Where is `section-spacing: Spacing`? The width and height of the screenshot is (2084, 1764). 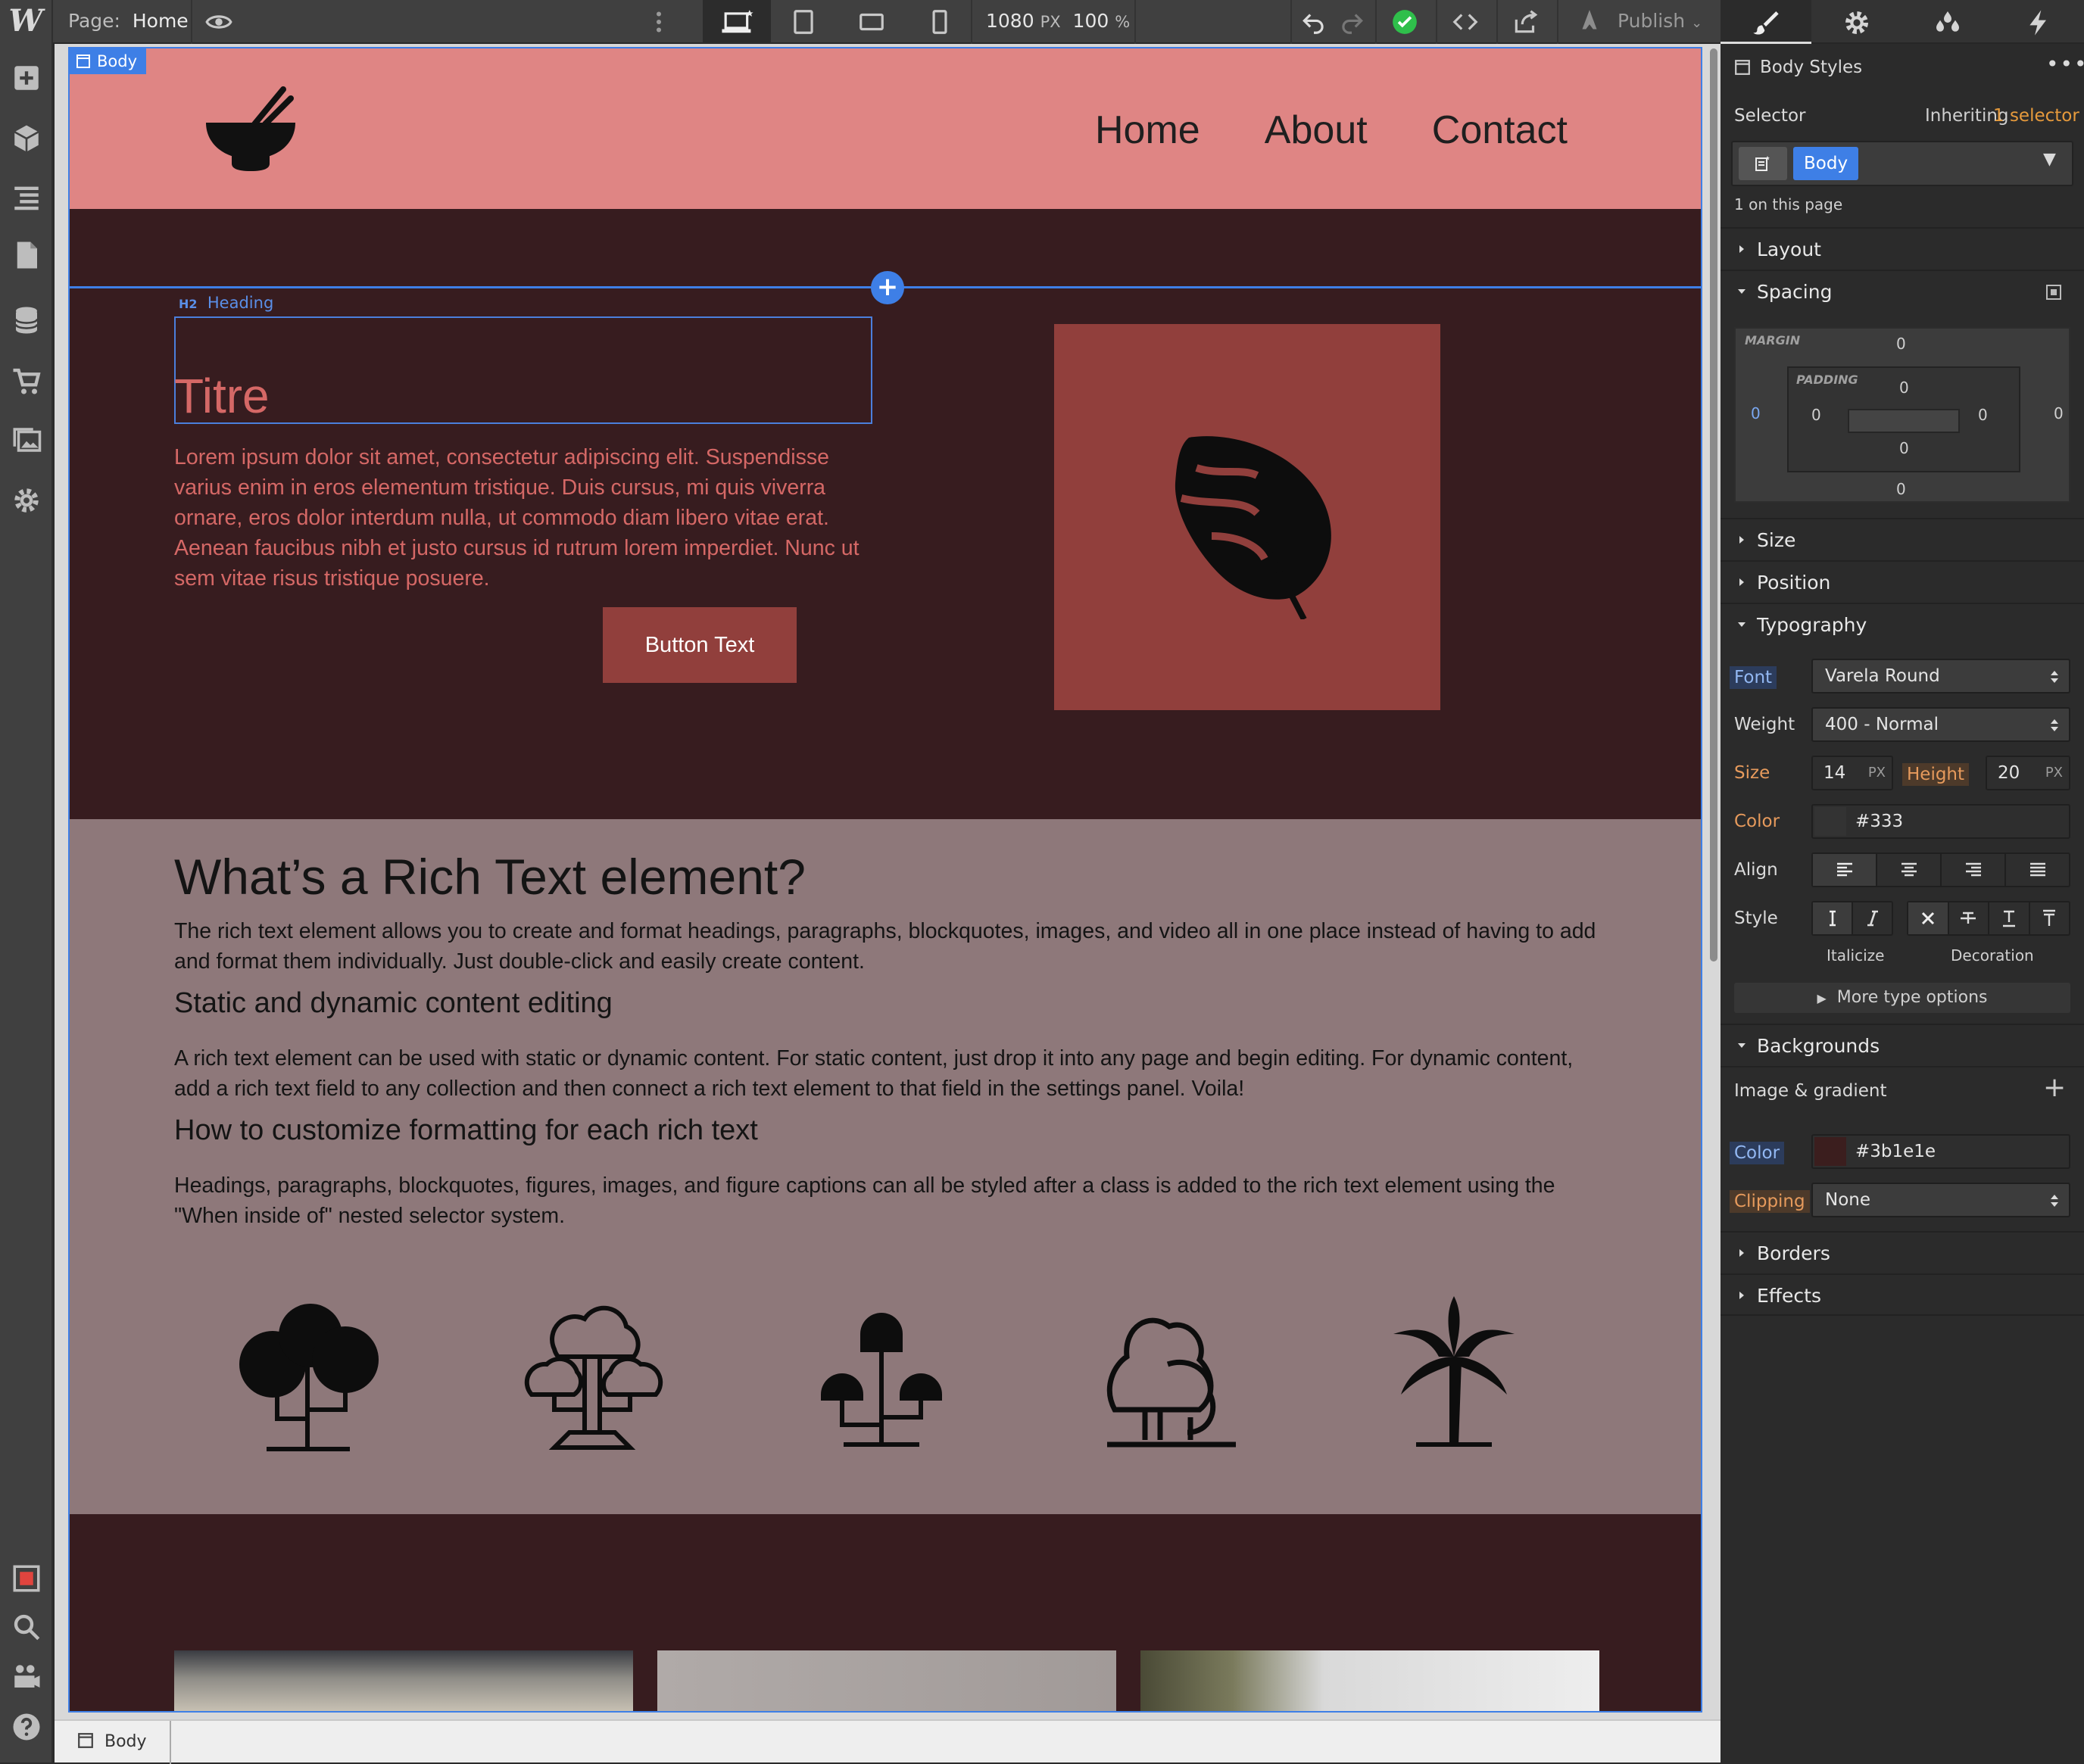
section-spacing: Spacing is located at coordinates (1903, 291).